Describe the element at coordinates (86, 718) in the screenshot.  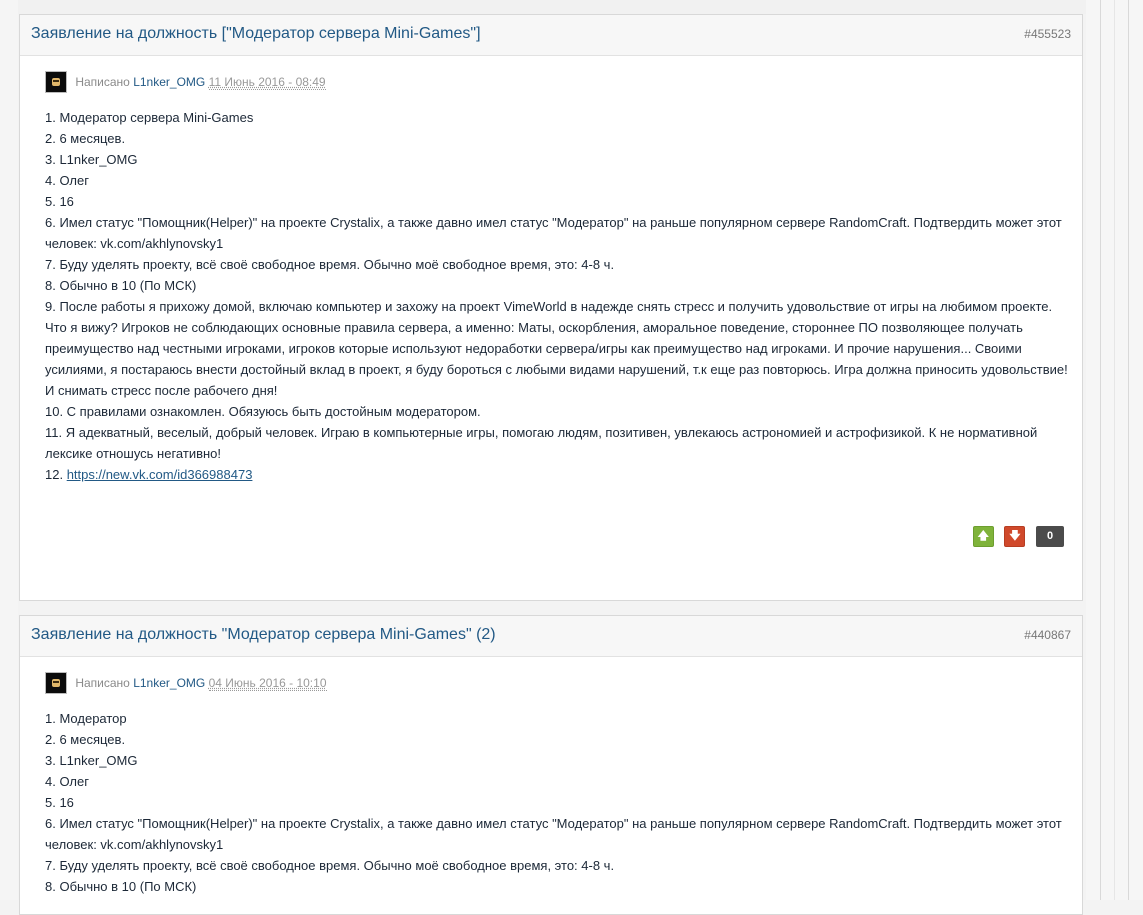
I see `answer-line: 1. Модератор` at that location.